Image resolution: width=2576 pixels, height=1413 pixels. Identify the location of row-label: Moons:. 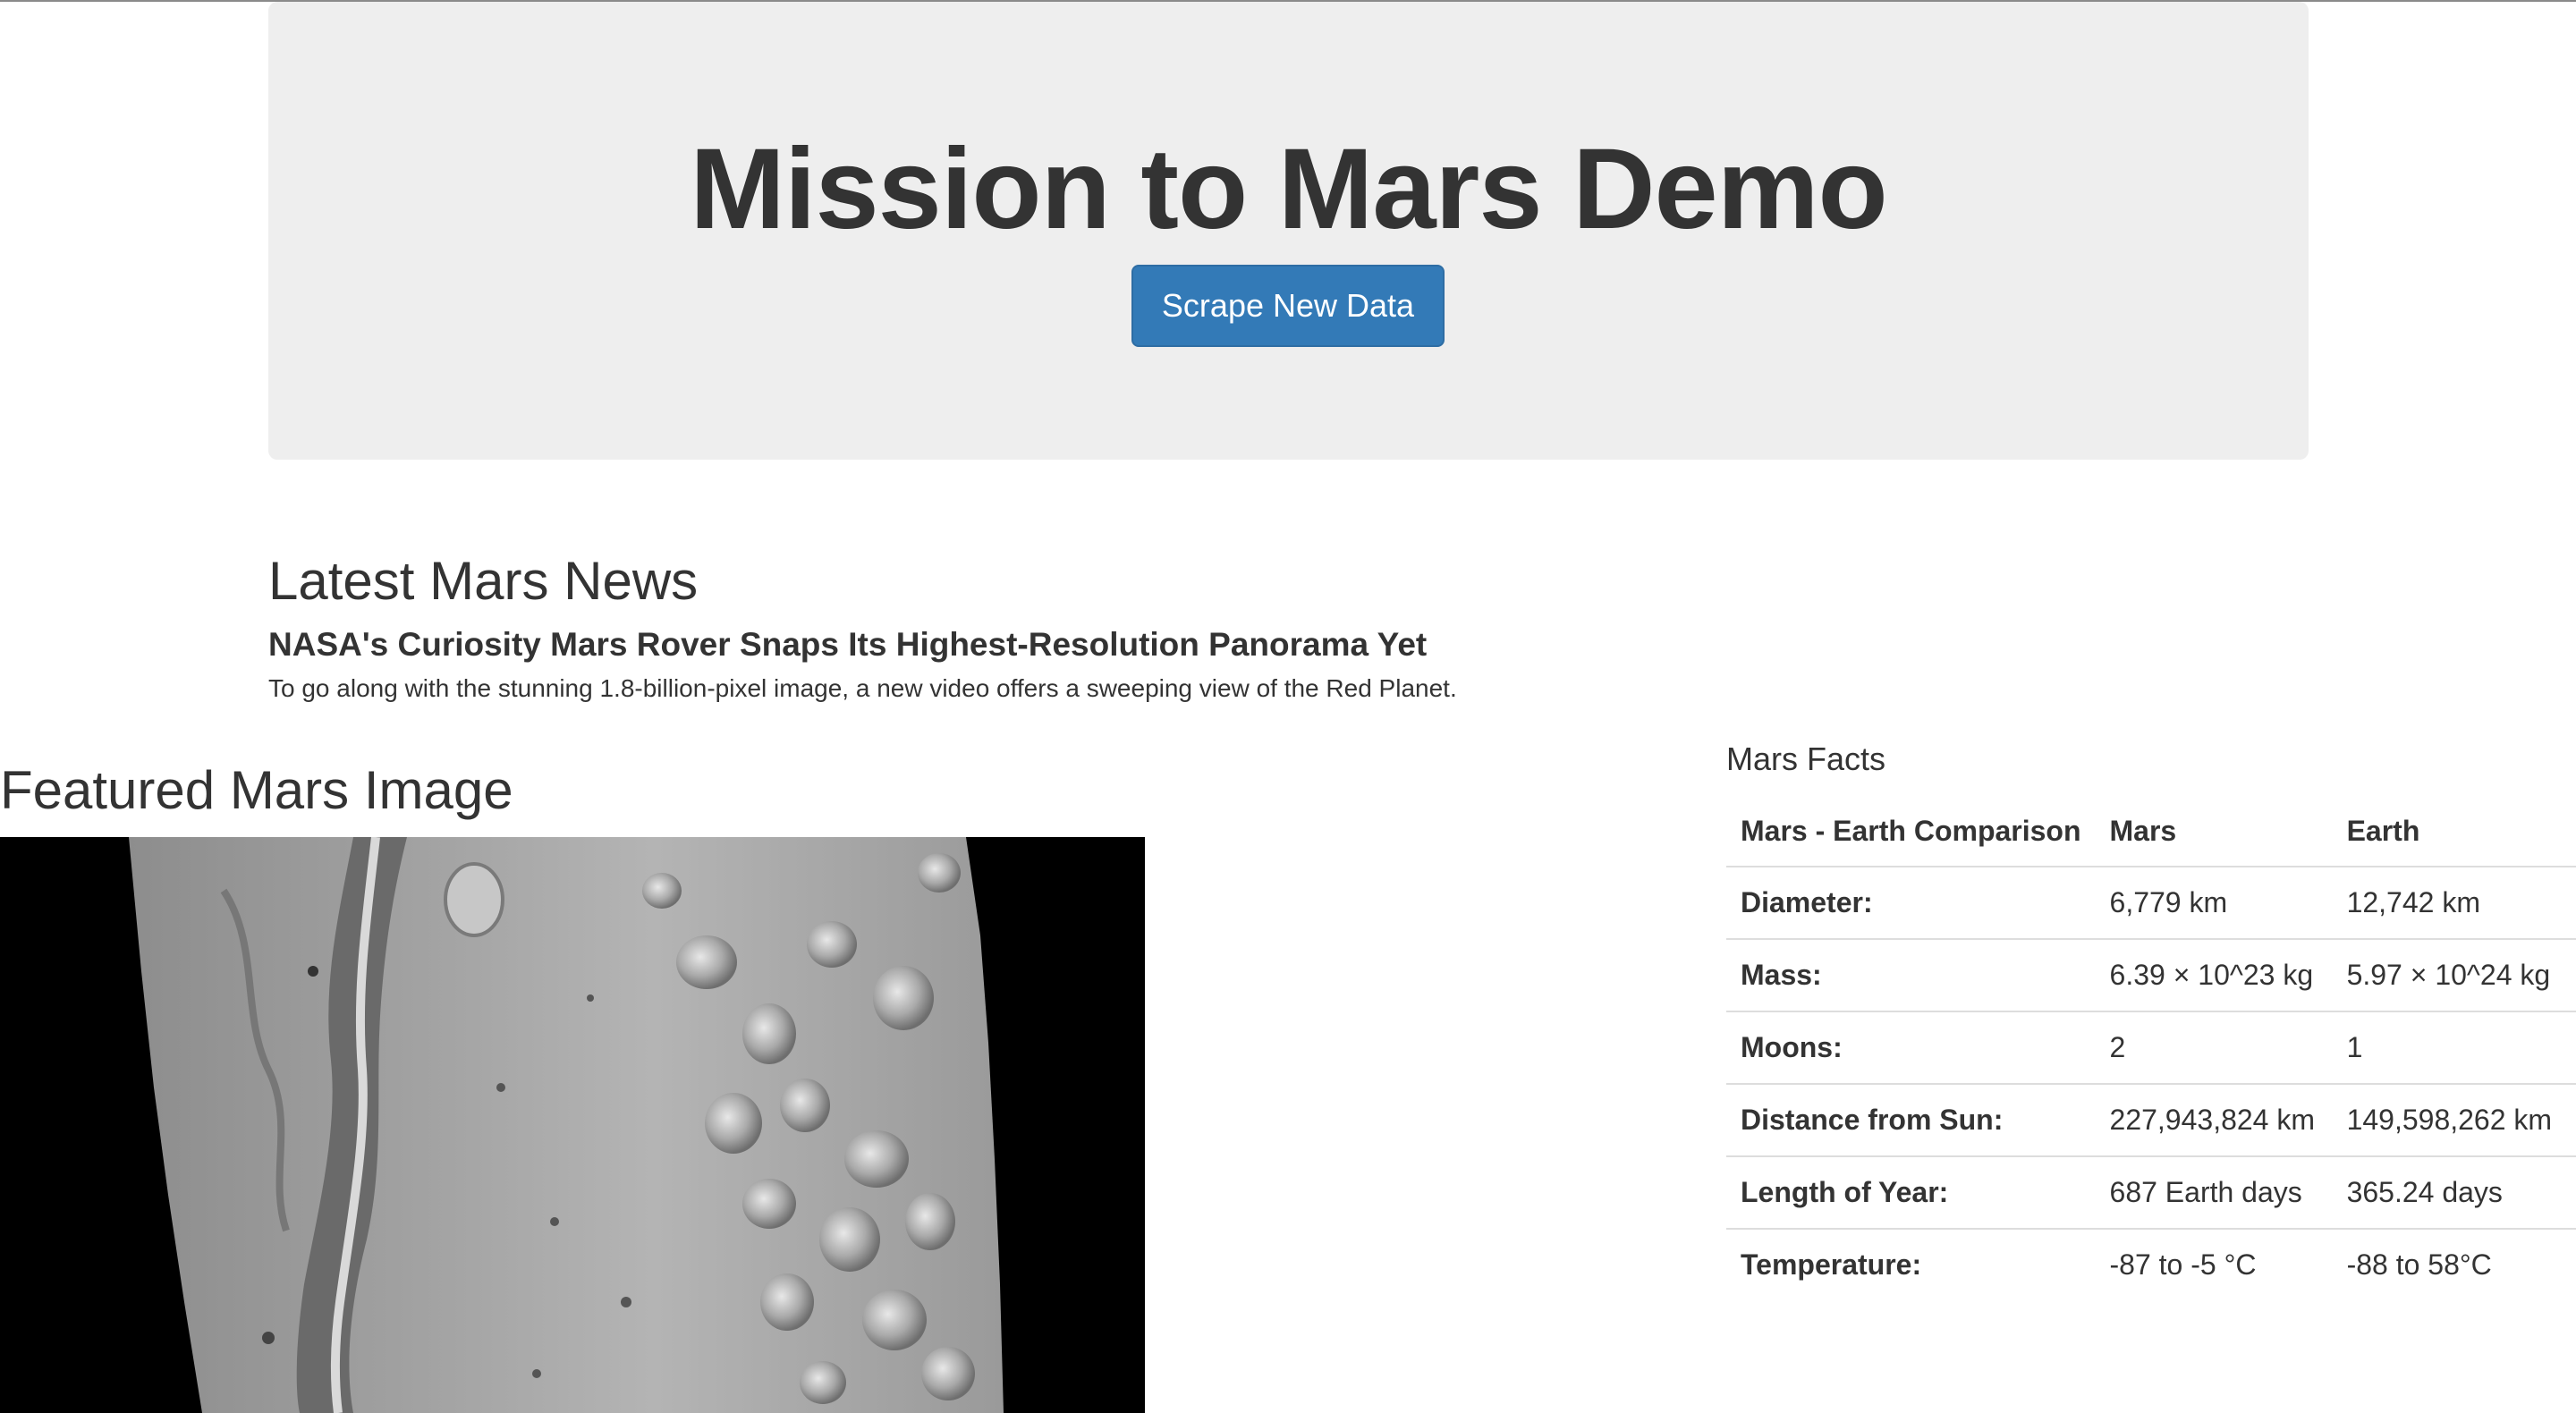
(1911, 1047).